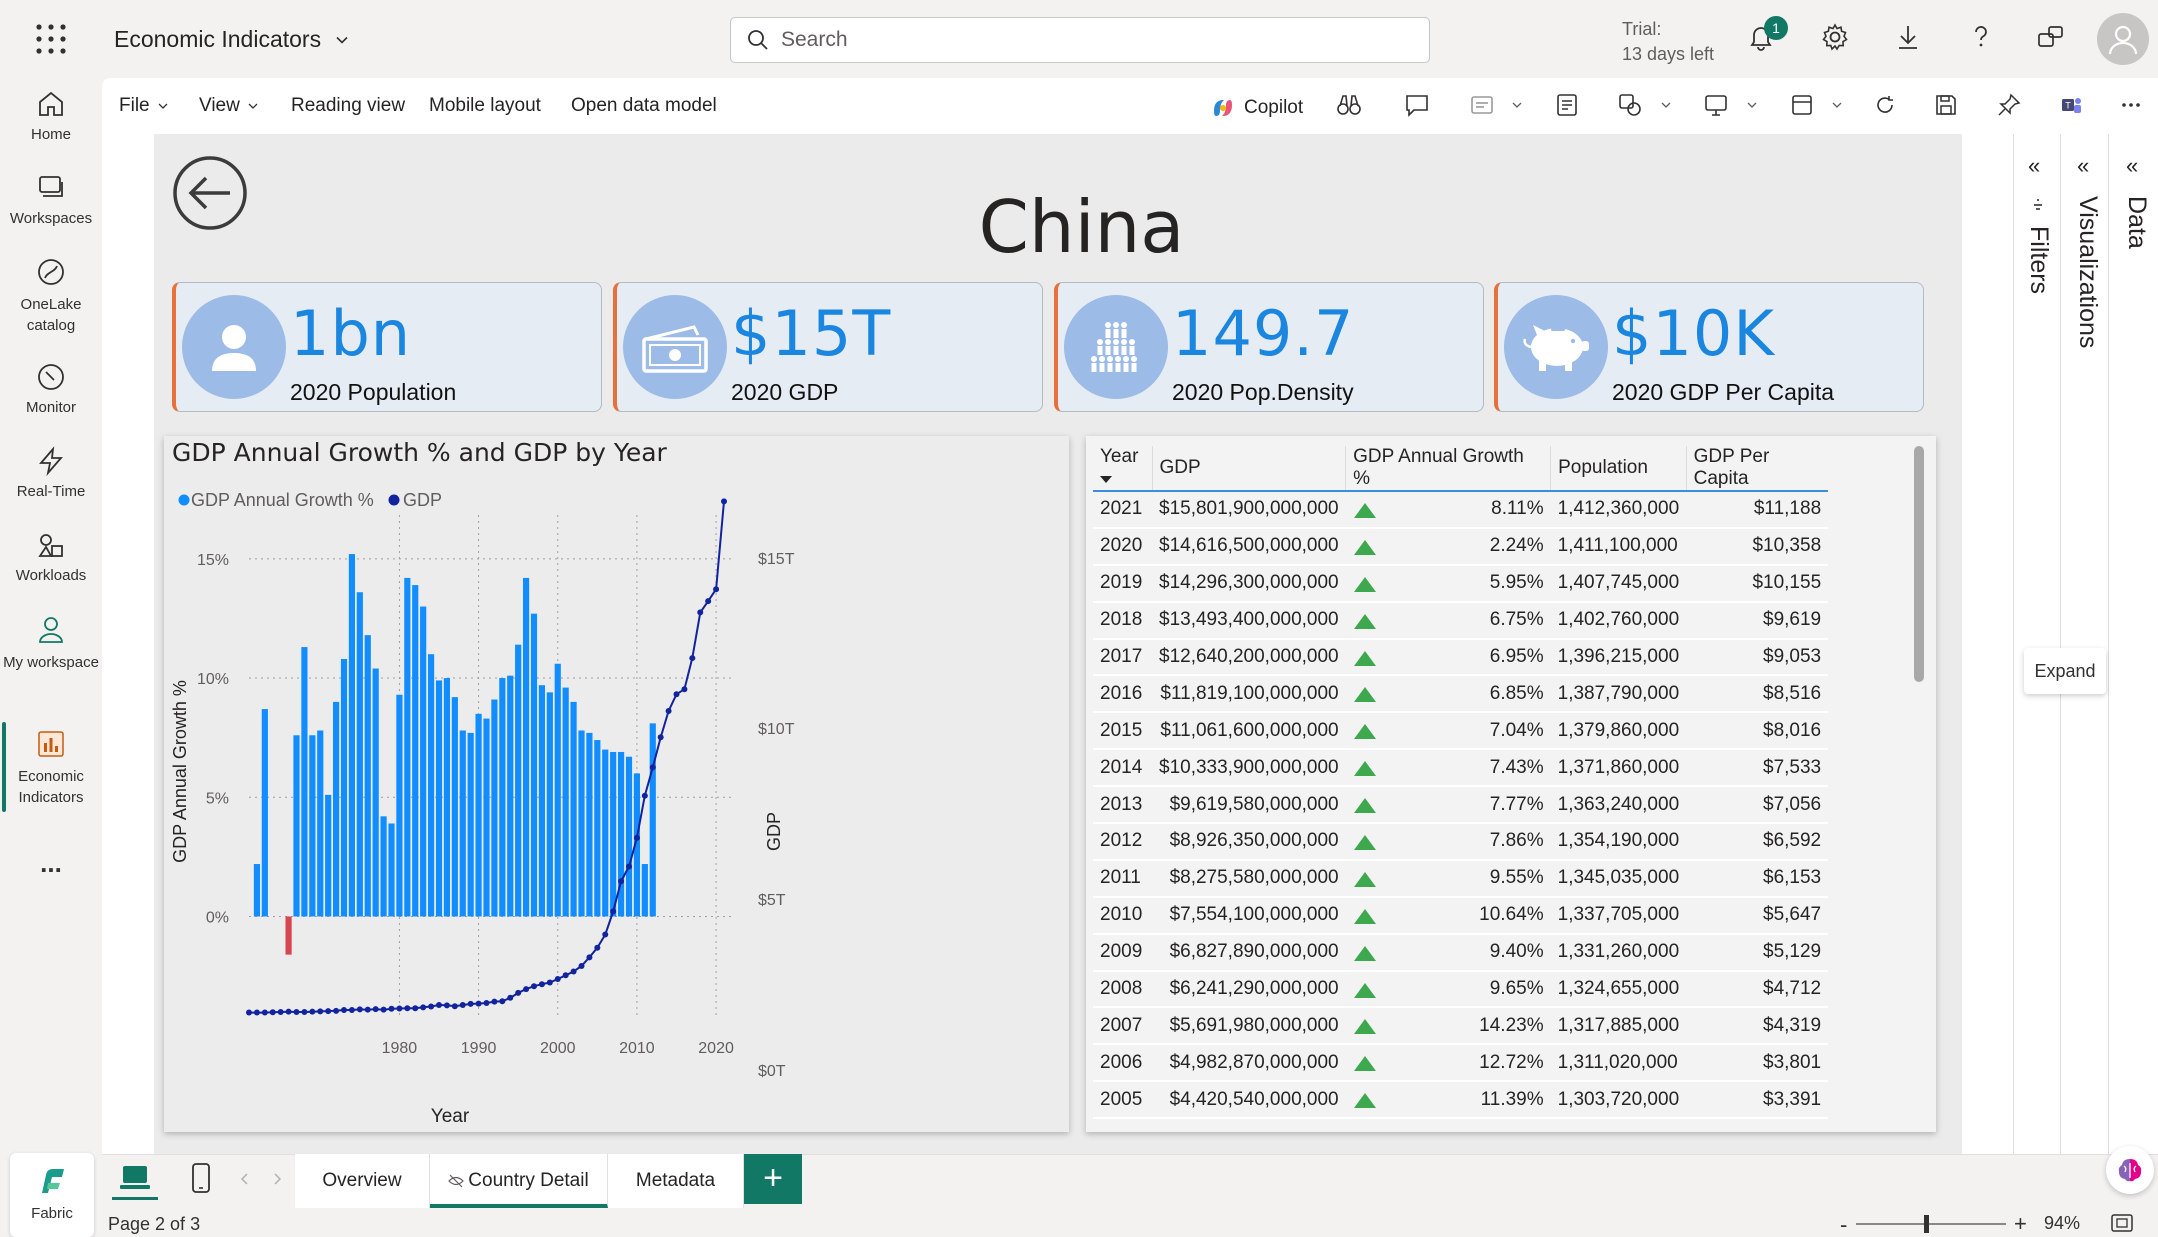 The image size is (2158, 1237). What do you see at coordinates (1709, 347) in the screenshot?
I see `kpi-card-gdp-per-capita: $10K 2020 GDP Per Capita` at bounding box center [1709, 347].